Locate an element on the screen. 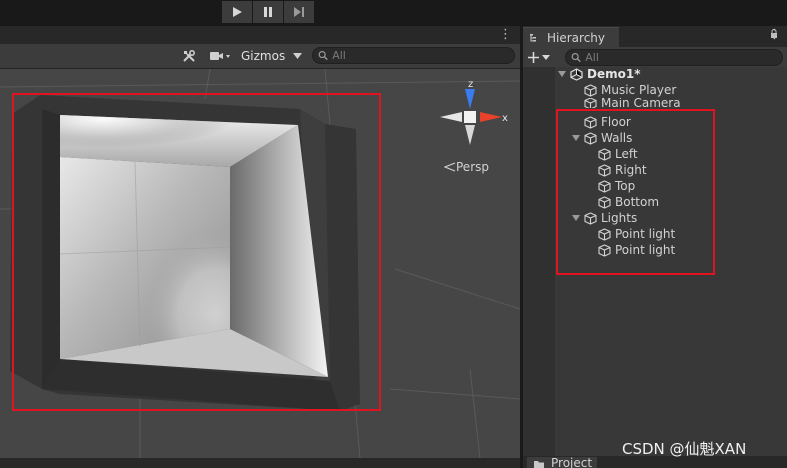  project-tab-label: Project is located at coordinates (572, 462).